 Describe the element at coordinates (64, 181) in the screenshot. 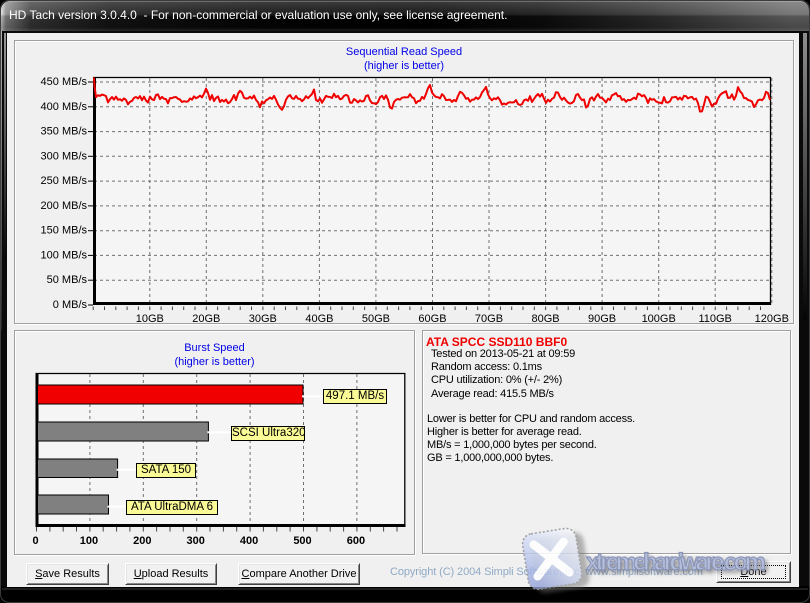

I see `svg-text: 250 MB/s` at that location.